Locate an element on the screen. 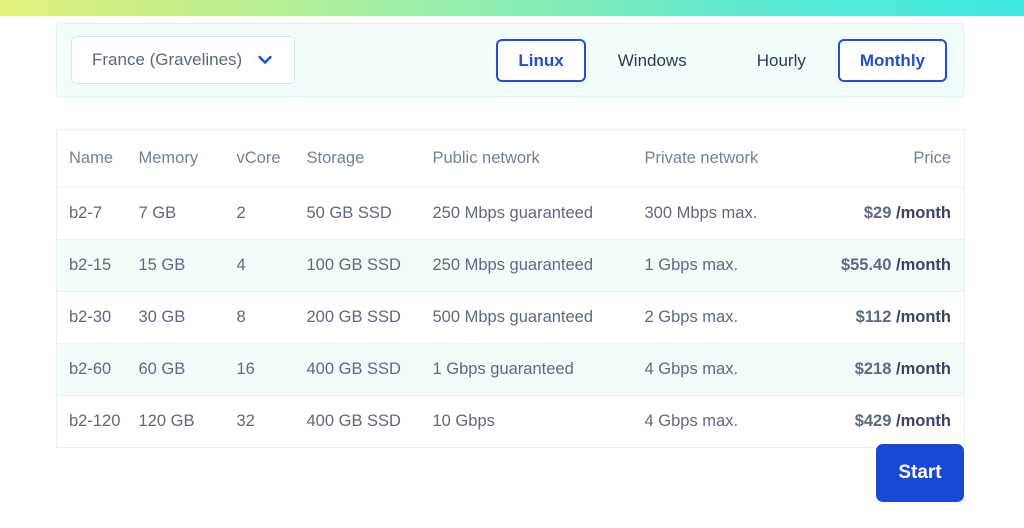 This screenshot has width=1024, height=528. cell-price: $29 /month is located at coordinates (897, 213).